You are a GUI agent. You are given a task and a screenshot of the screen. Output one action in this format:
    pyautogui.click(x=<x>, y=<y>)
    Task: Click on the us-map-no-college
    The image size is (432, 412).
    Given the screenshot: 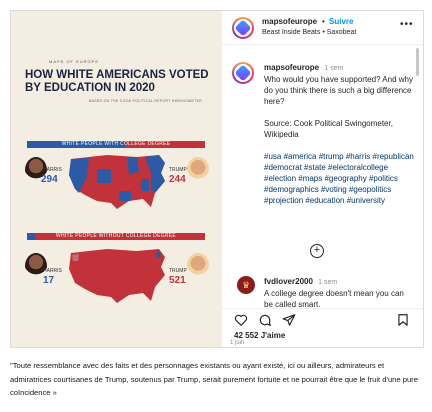 What is the action you would take?
    pyautogui.click(x=117, y=276)
    